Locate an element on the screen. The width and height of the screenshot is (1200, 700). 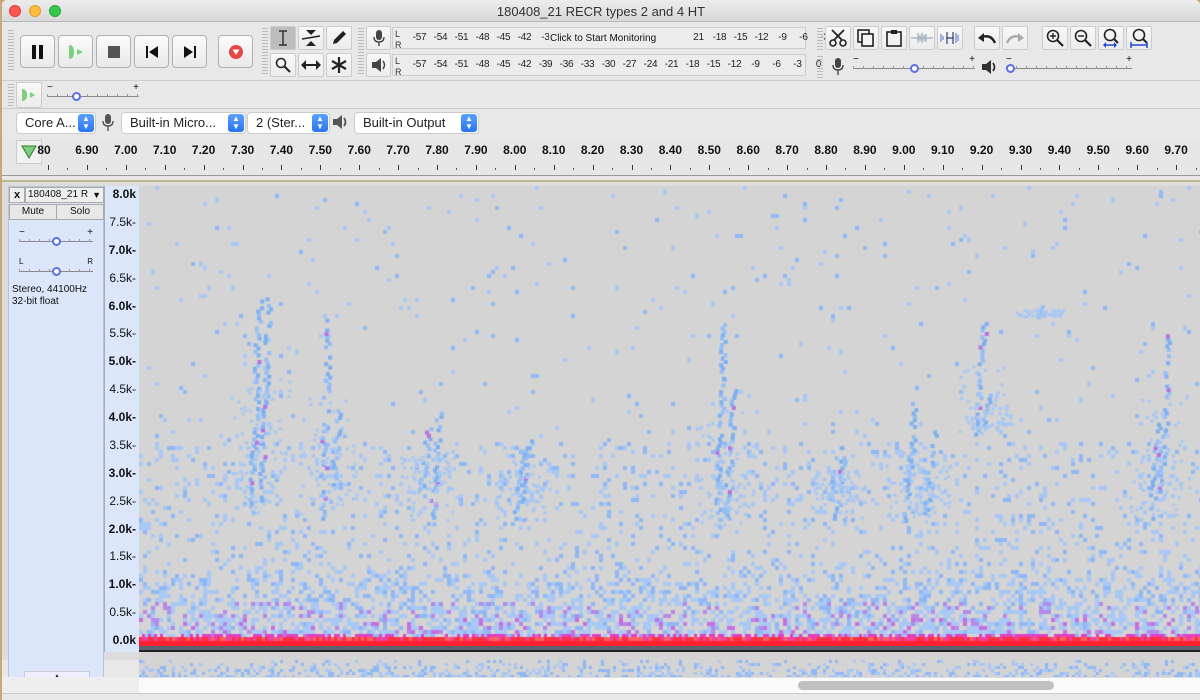
play-button is located at coordinates (75, 51).